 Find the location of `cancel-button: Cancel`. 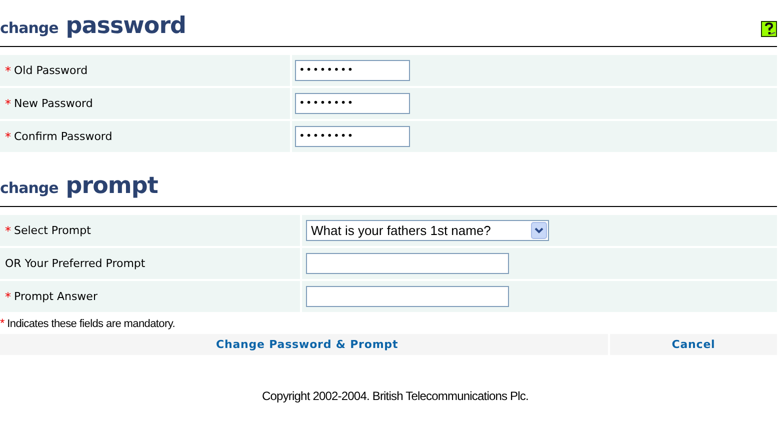

cancel-button: Cancel is located at coordinates (693, 344).